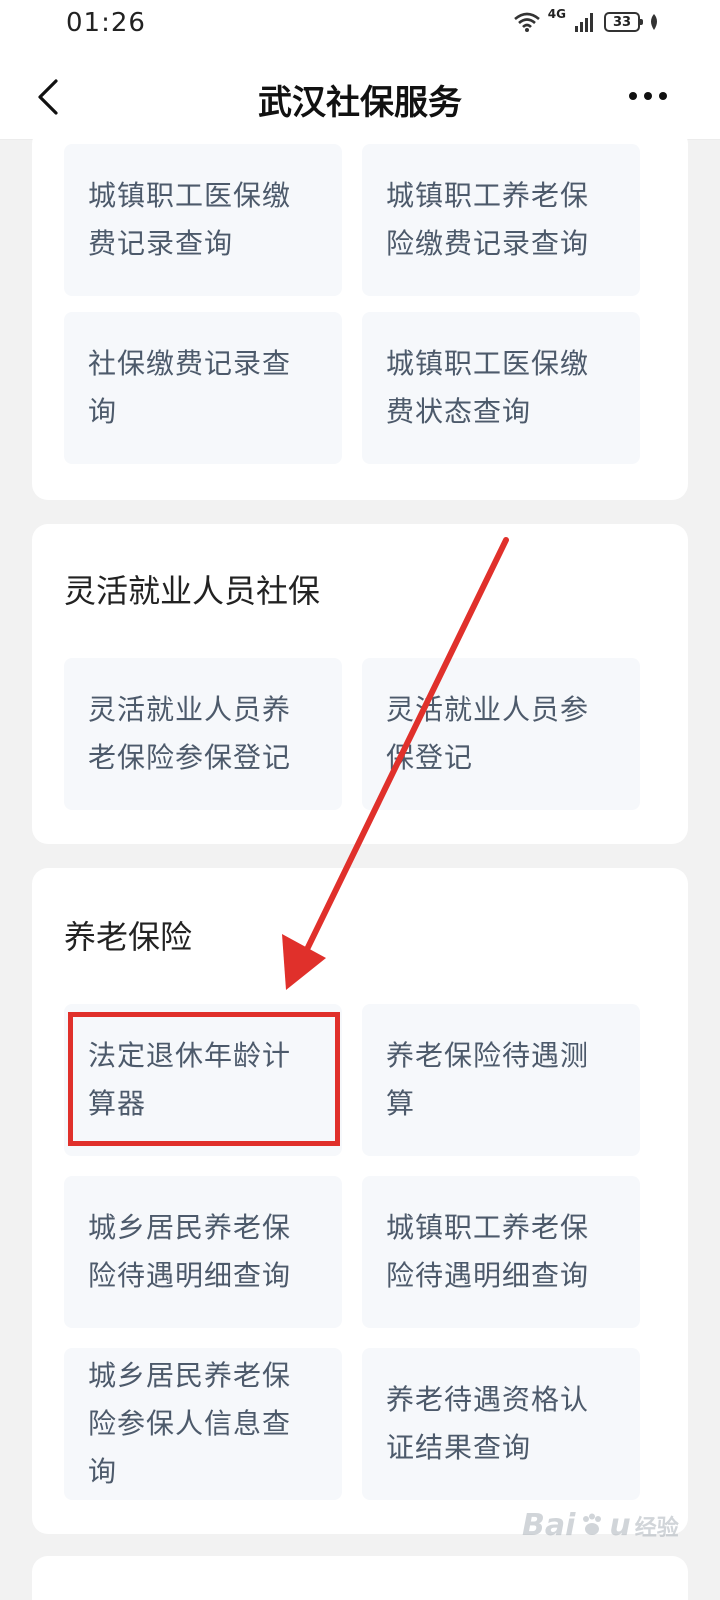 Image resolution: width=720 pixels, height=1600 pixels. I want to click on battery-level: 33, so click(622, 22).